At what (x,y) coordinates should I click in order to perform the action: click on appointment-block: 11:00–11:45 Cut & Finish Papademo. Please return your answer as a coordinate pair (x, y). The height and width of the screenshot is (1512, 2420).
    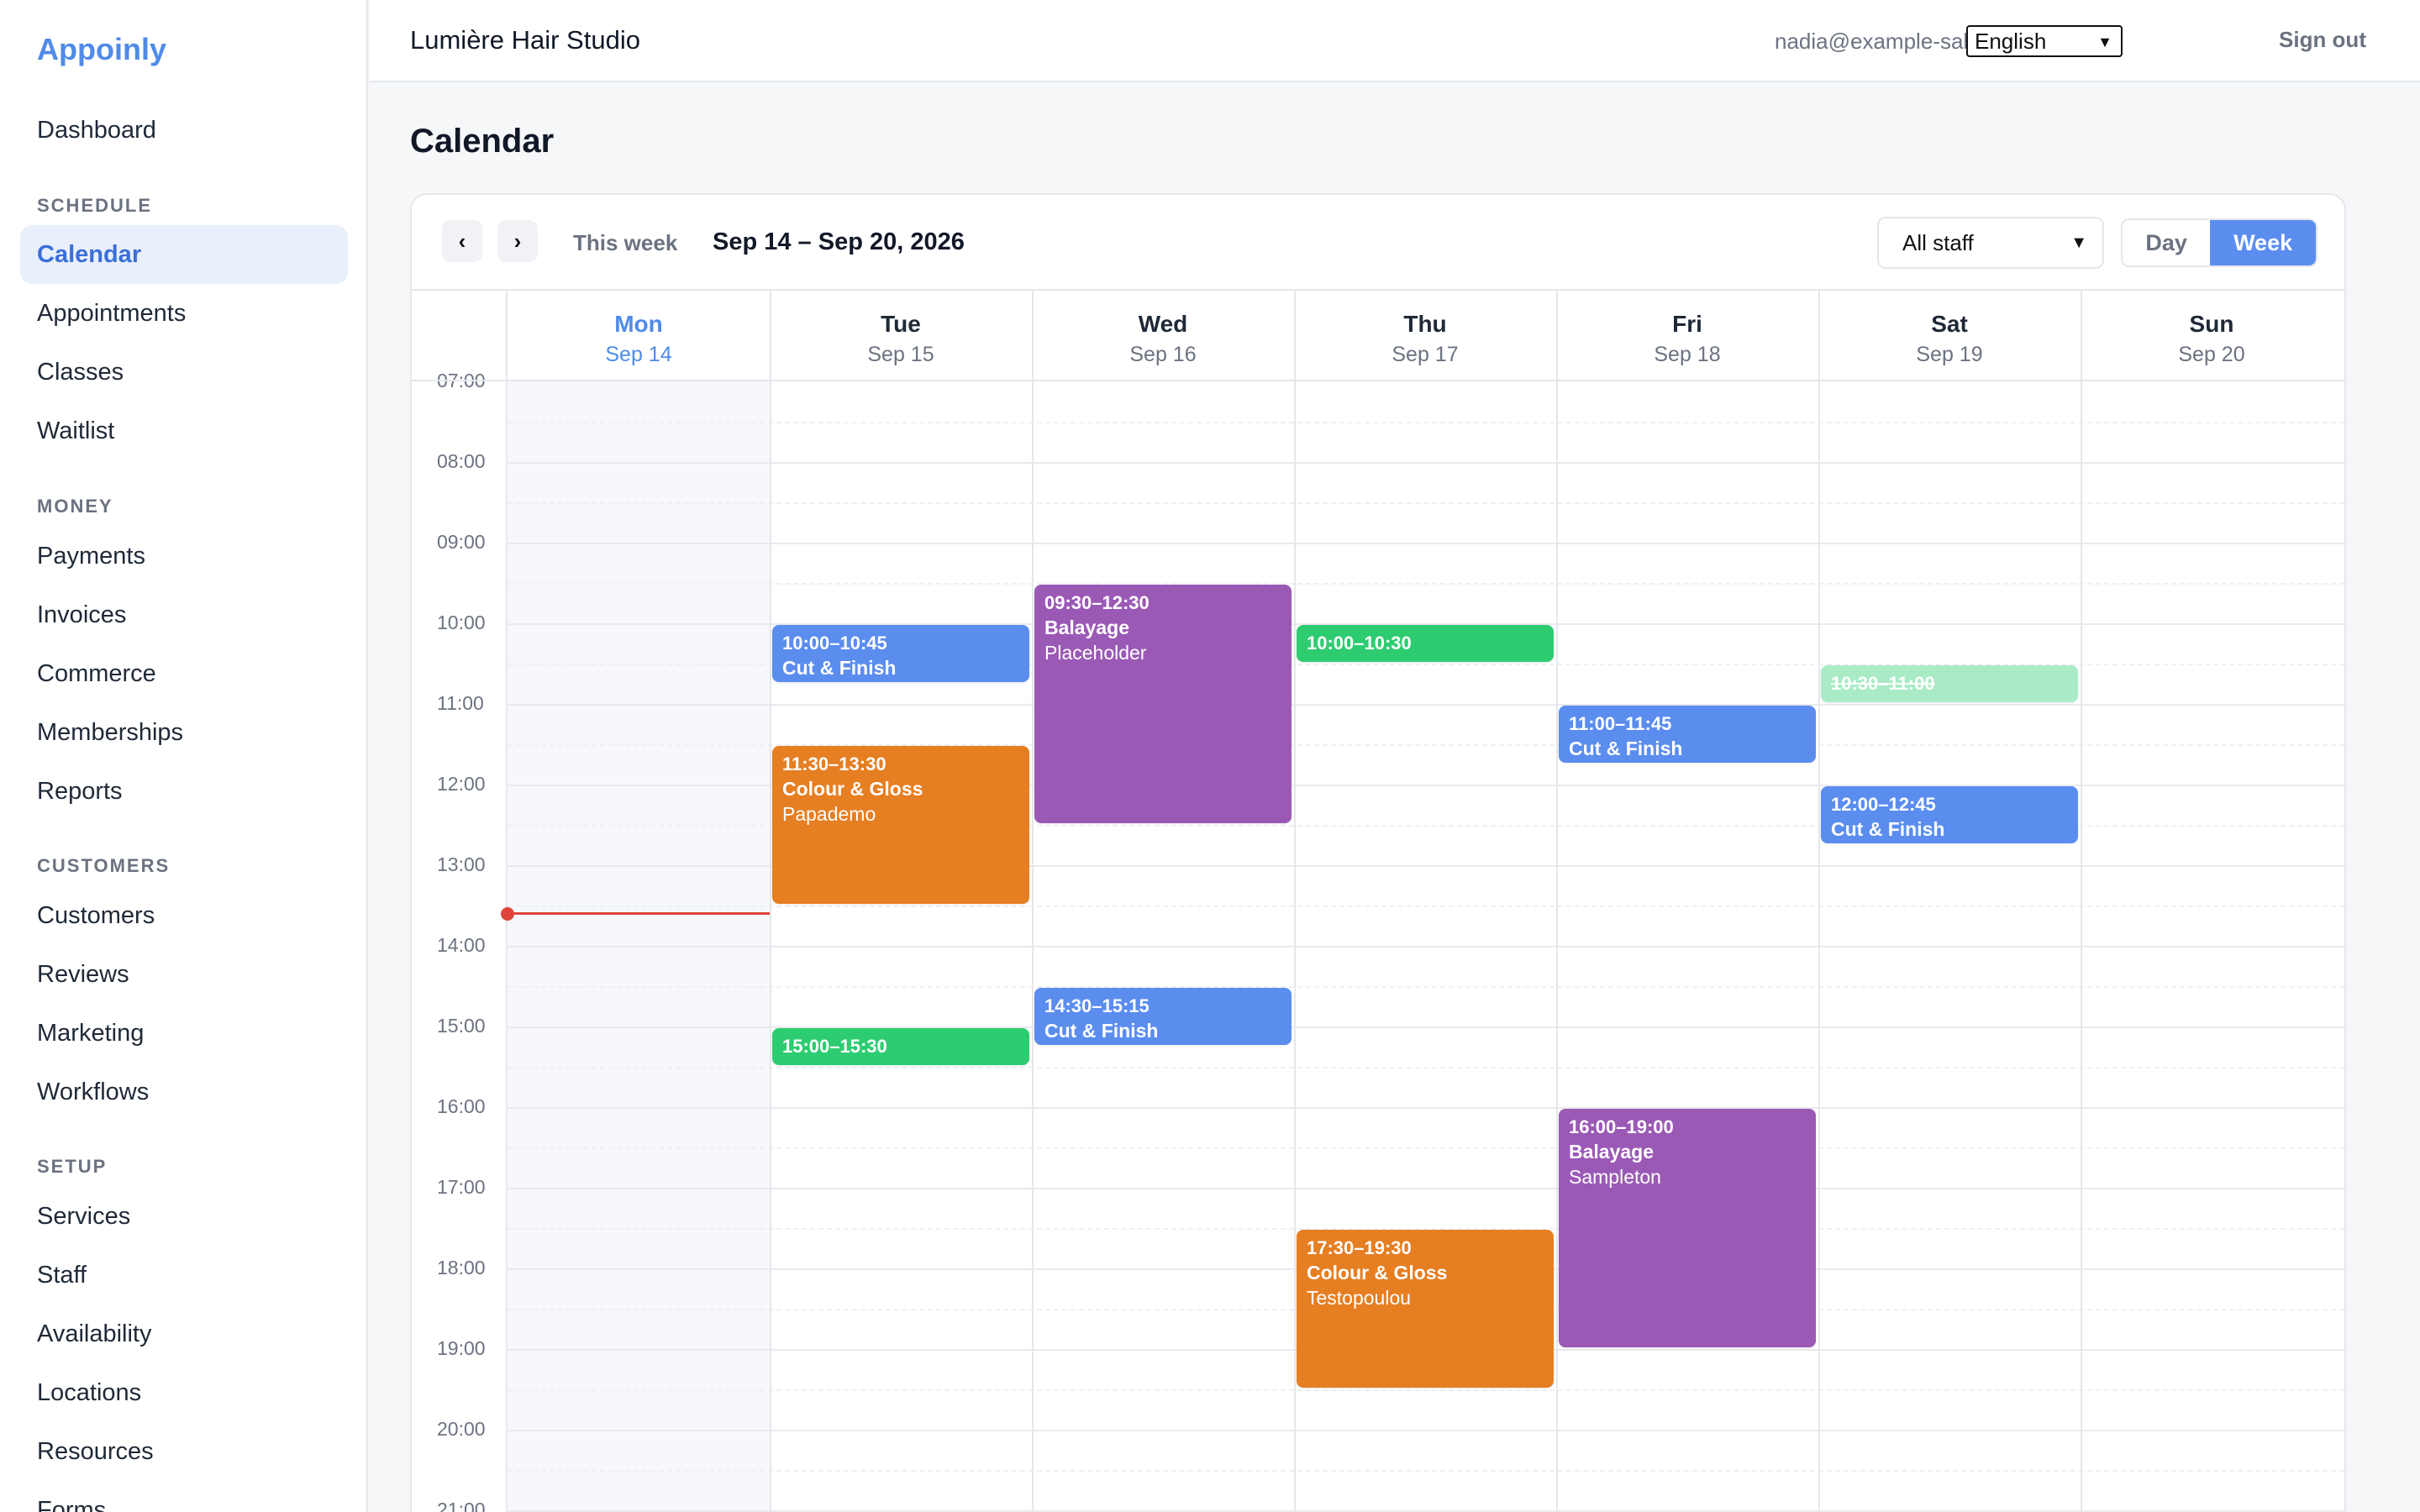
    Looking at the image, I should click on (1687, 734).